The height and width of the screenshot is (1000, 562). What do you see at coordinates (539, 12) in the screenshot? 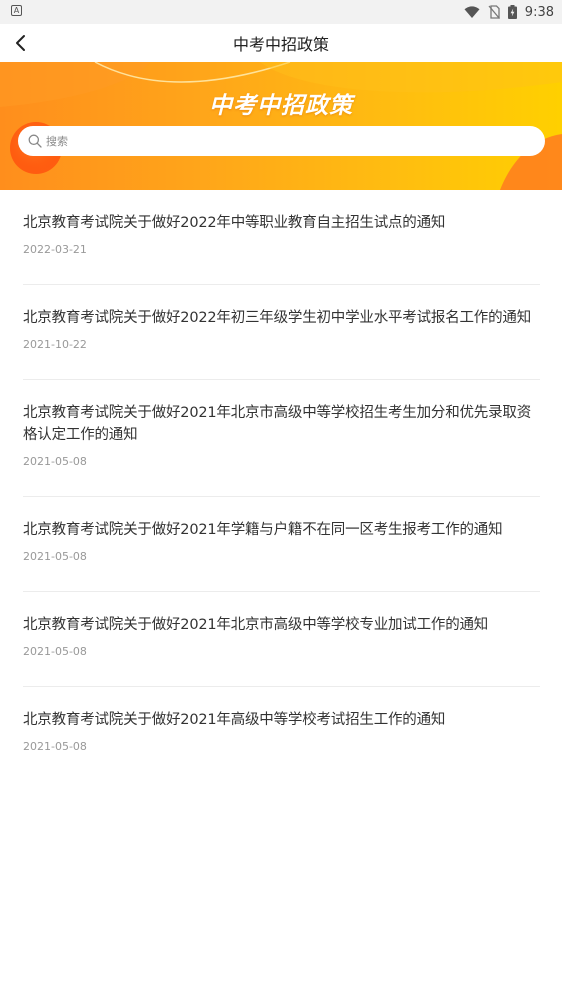
I see `status-time: 9:38` at bounding box center [539, 12].